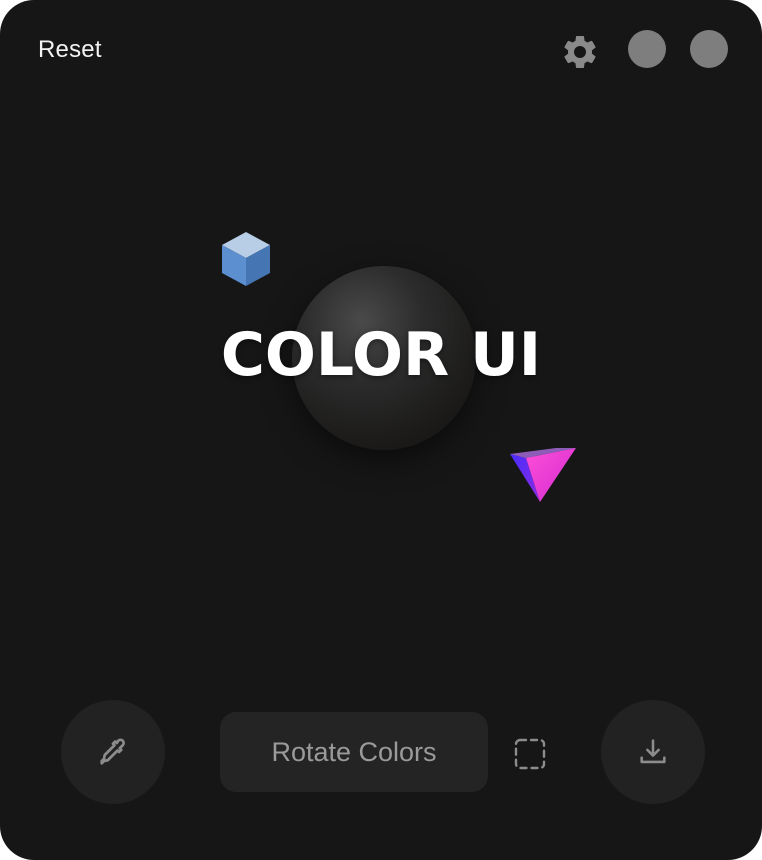 This screenshot has height=860, width=762. I want to click on settings-button, so click(580, 52).